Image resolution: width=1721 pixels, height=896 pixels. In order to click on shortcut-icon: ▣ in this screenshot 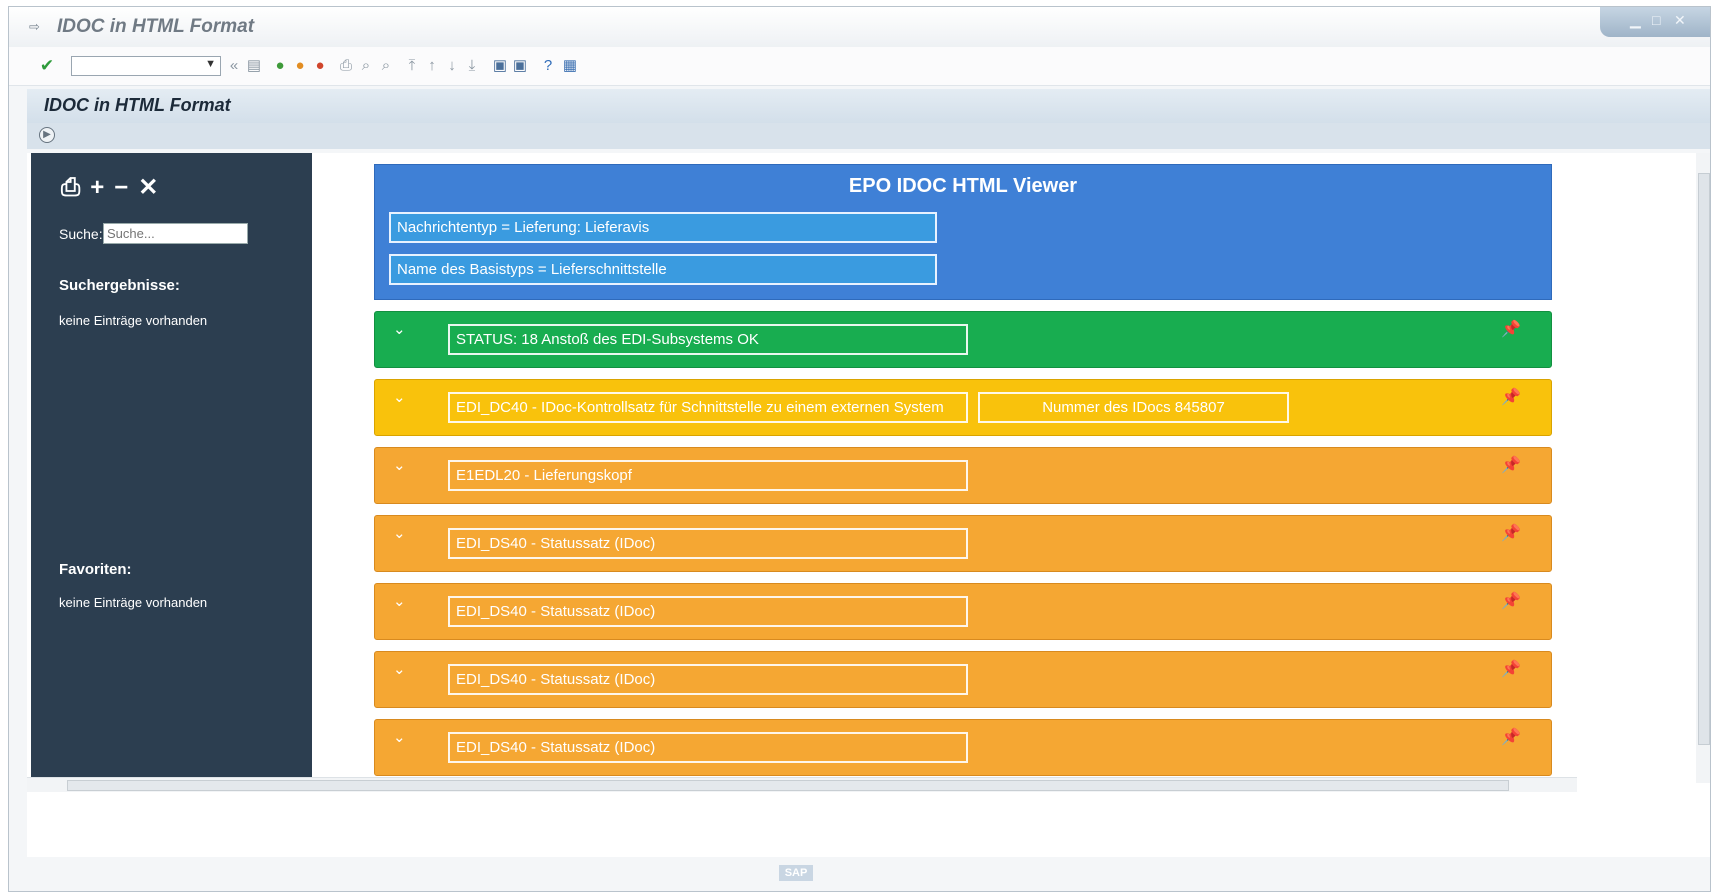, I will do `click(520, 66)`.